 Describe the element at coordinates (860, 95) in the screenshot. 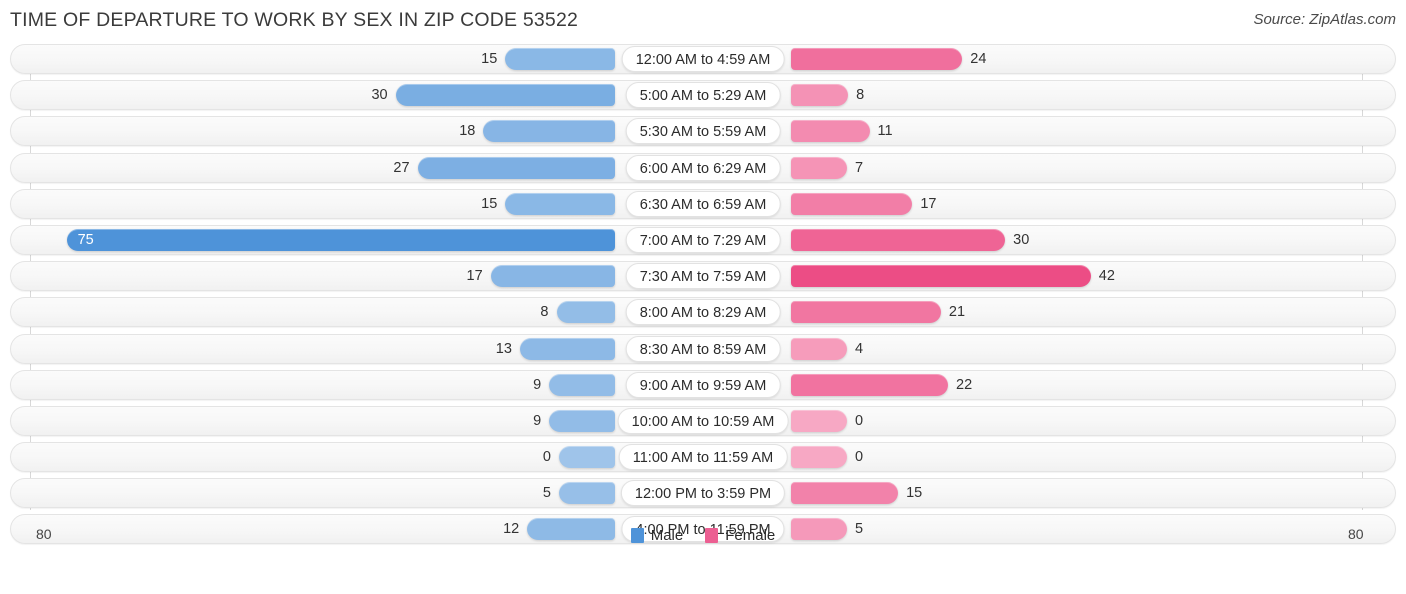

I see `value-label-female: 8` at that location.